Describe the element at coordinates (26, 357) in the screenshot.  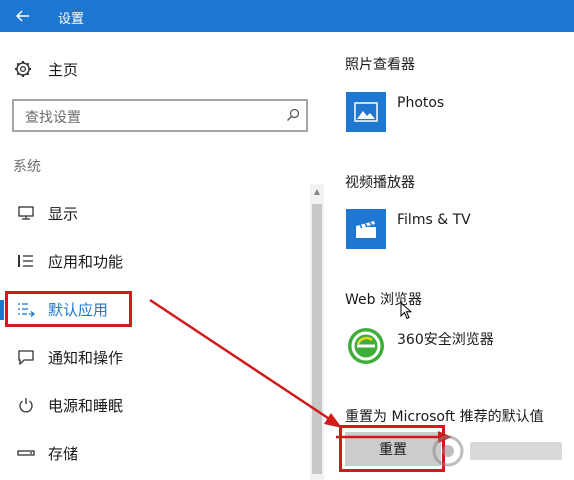
I see `notification-icon` at that location.